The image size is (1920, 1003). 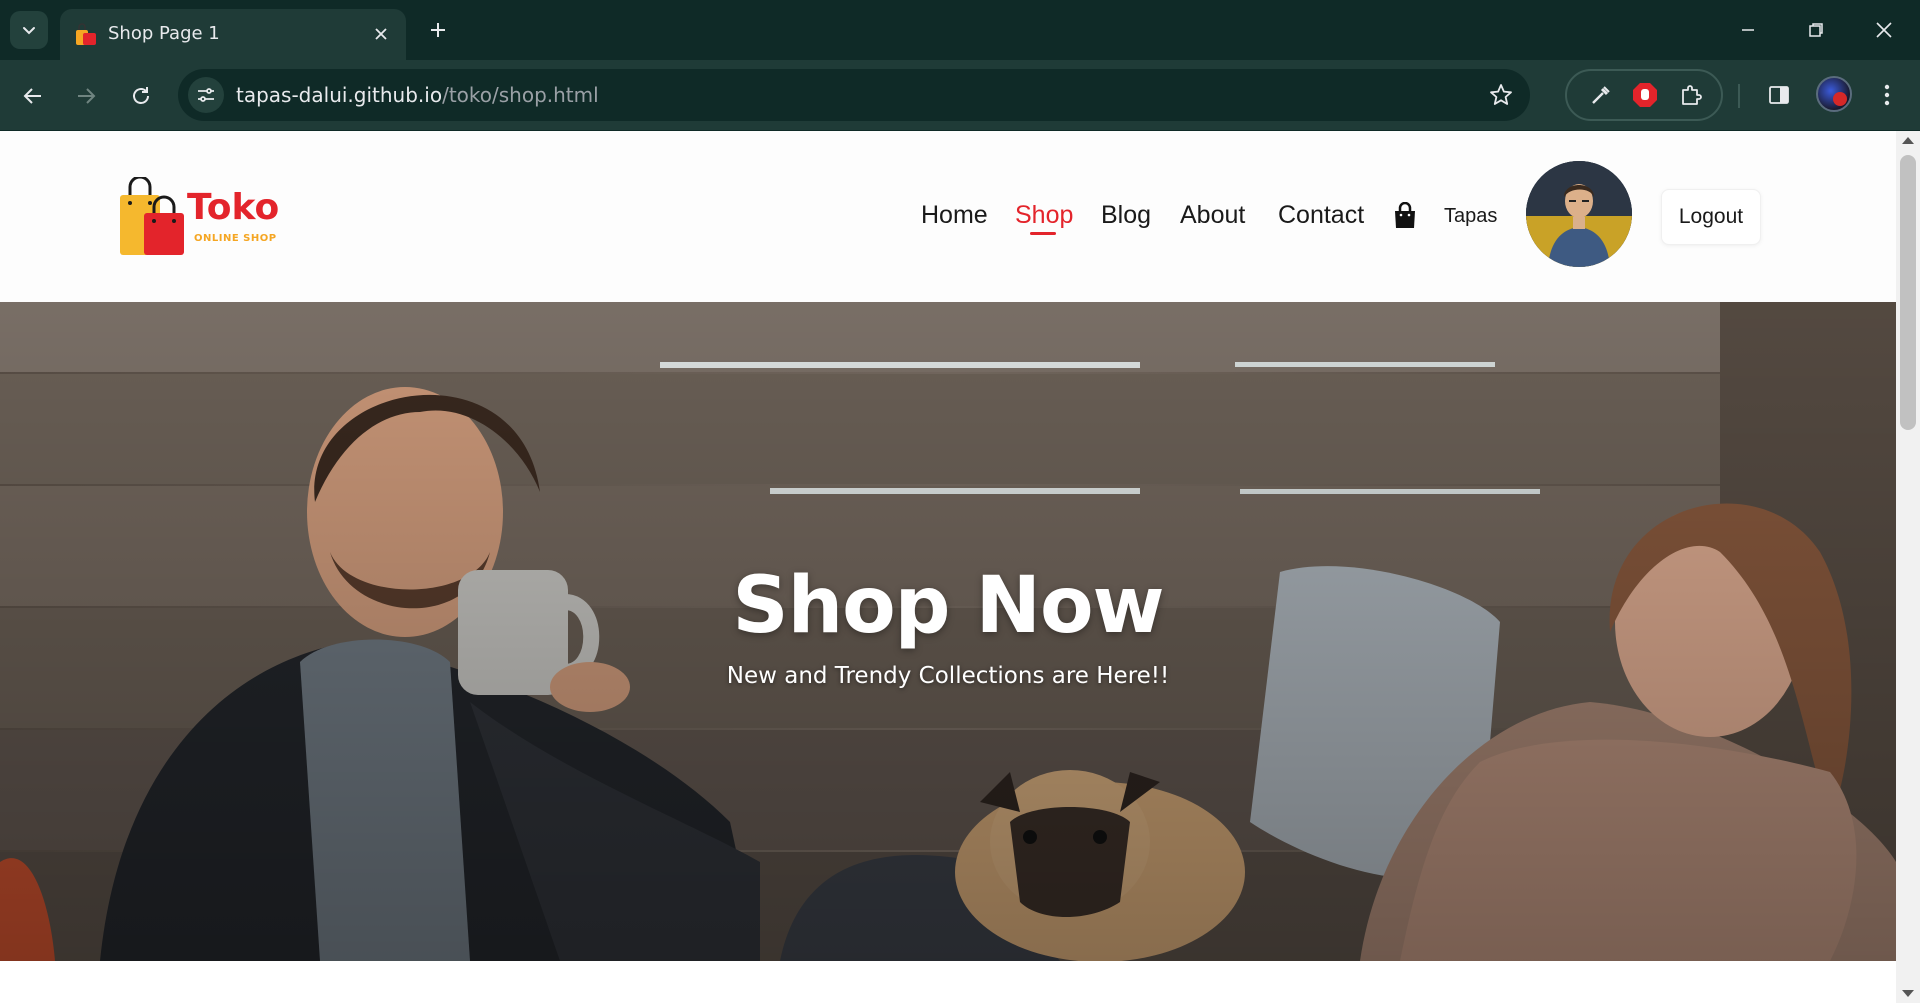 I want to click on url-text: tapas-dalui.github.io/toko/shop.html, so click(x=417, y=95).